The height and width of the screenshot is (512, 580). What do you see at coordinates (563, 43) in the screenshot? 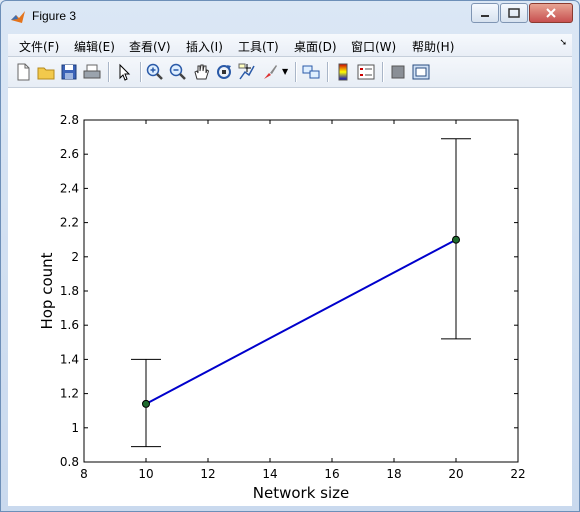
I see `menu-overflow-icon: ➘` at bounding box center [563, 43].